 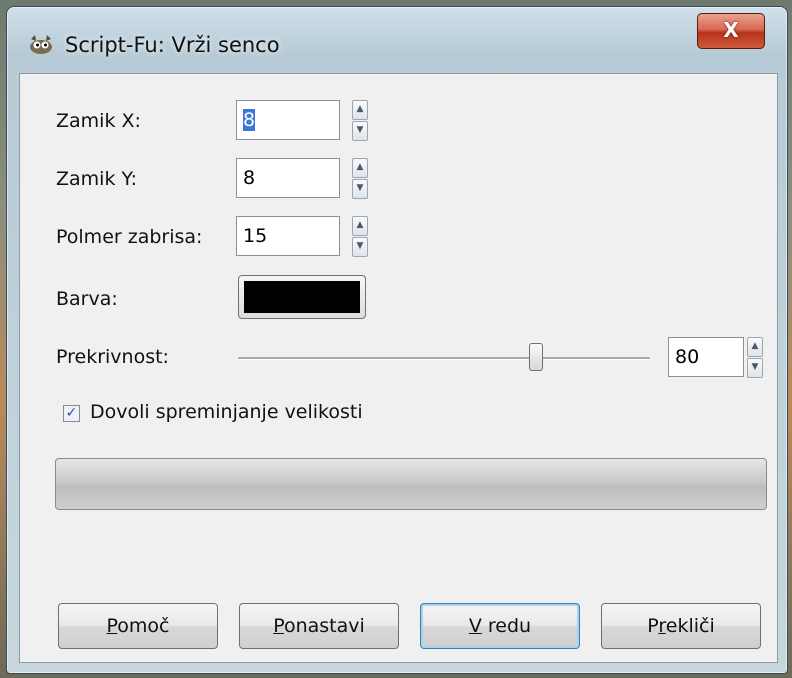 I want to click on color-swatch, so click(x=302, y=297).